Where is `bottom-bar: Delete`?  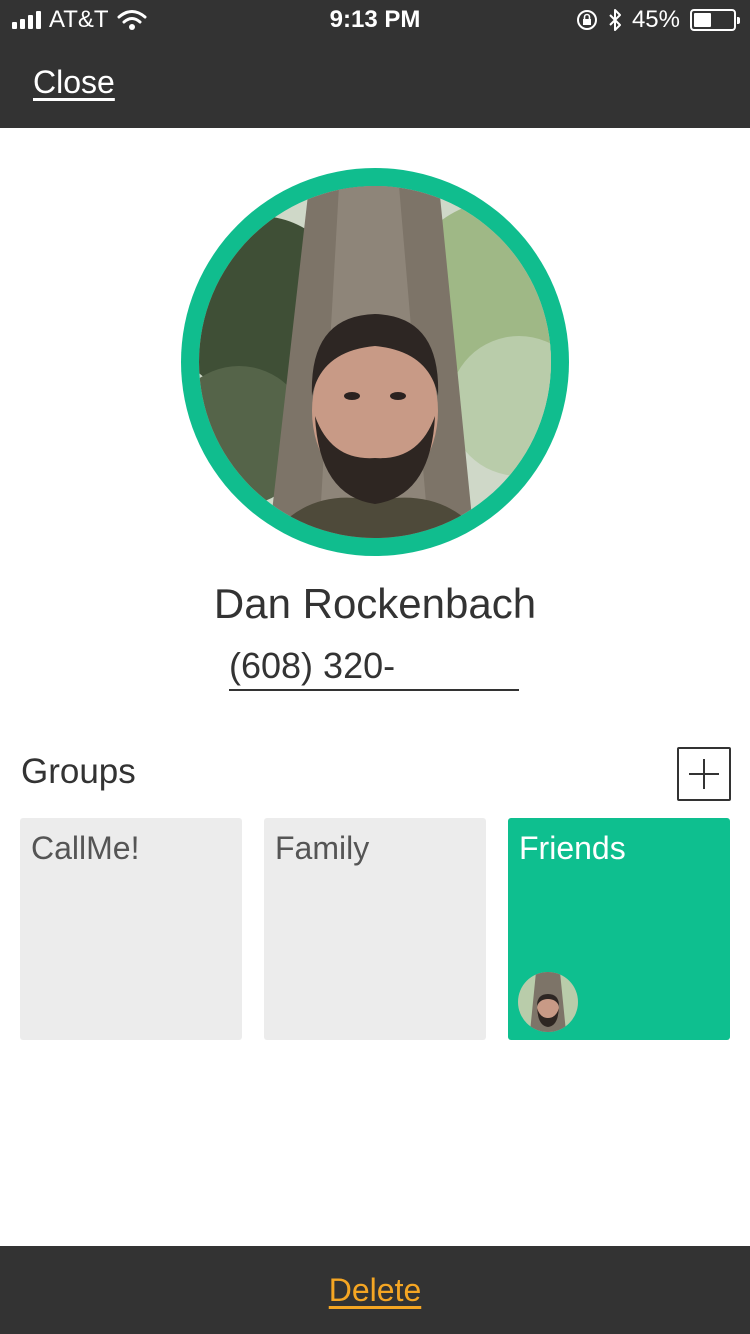 bottom-bar: Delete is located at coordinates (375, 1290).